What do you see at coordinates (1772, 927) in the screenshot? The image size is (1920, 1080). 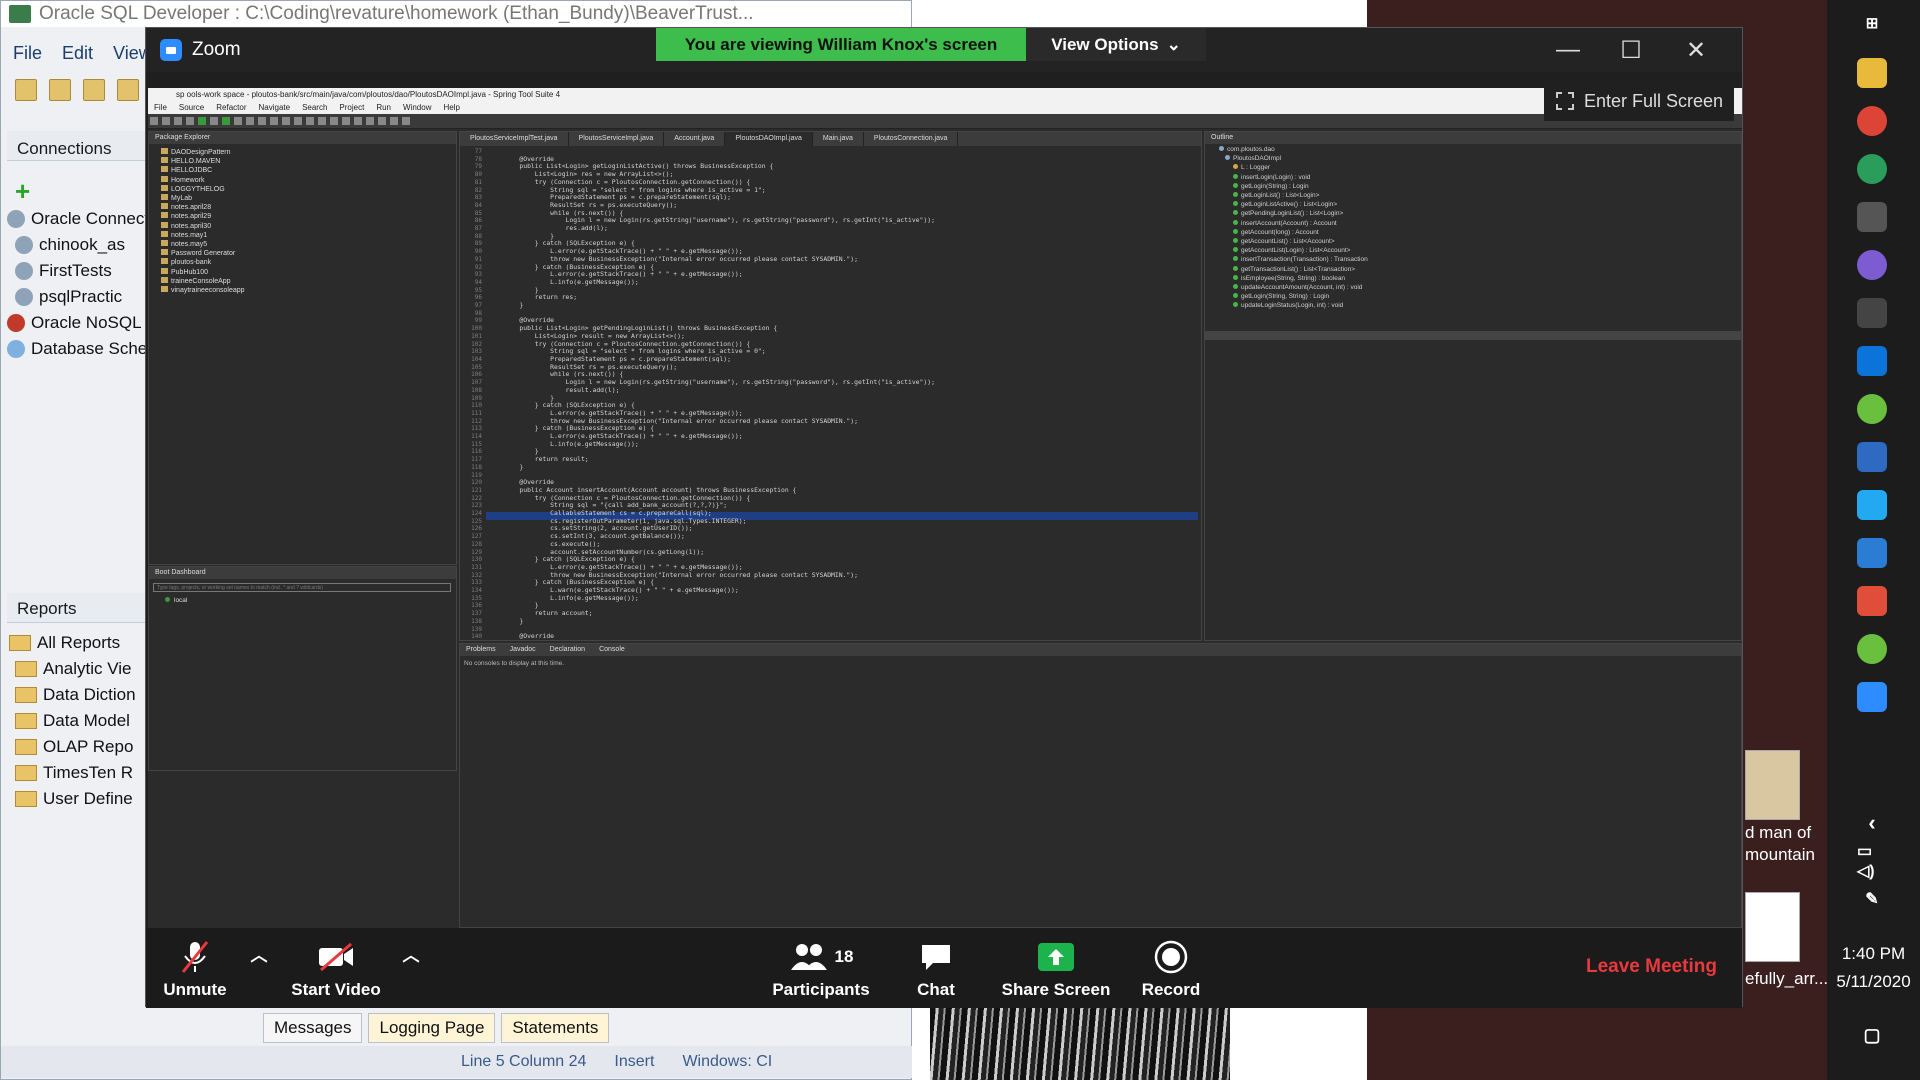 I see `document-thumbnail` at bounding box center [1772, 927].